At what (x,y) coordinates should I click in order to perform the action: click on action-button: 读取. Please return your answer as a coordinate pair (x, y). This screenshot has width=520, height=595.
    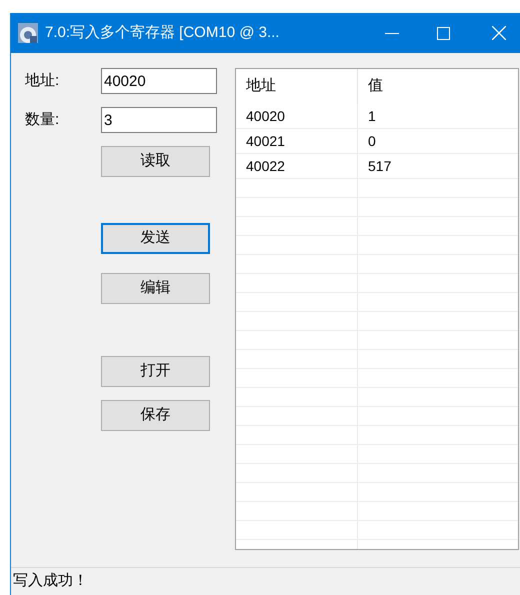
    Looking at the image, I should click on (155, 161).